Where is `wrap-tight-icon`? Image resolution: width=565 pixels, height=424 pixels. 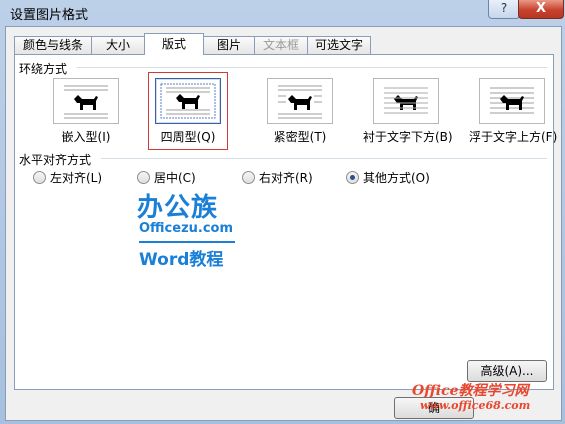
wrap-tight-icon is located at coordinates (300, 101).